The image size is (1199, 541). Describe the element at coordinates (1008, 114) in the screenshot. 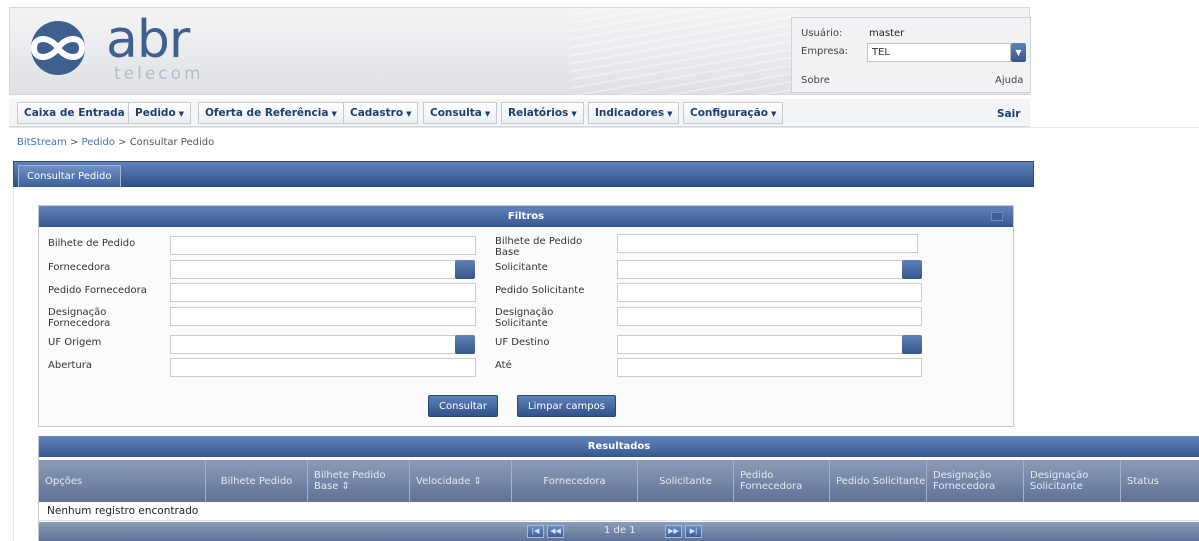

I see `logout-link: Sair` at that location.